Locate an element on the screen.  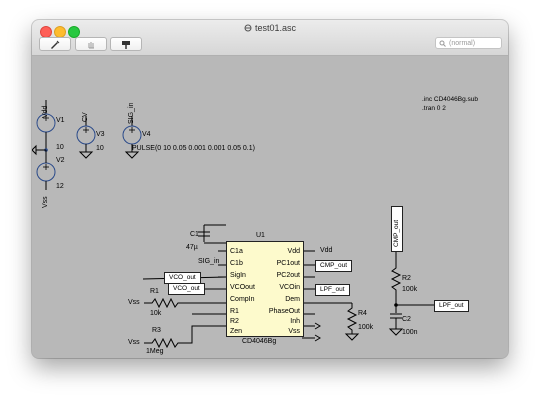
r3-vss-label: Vss is located at coordinates (134, 342).